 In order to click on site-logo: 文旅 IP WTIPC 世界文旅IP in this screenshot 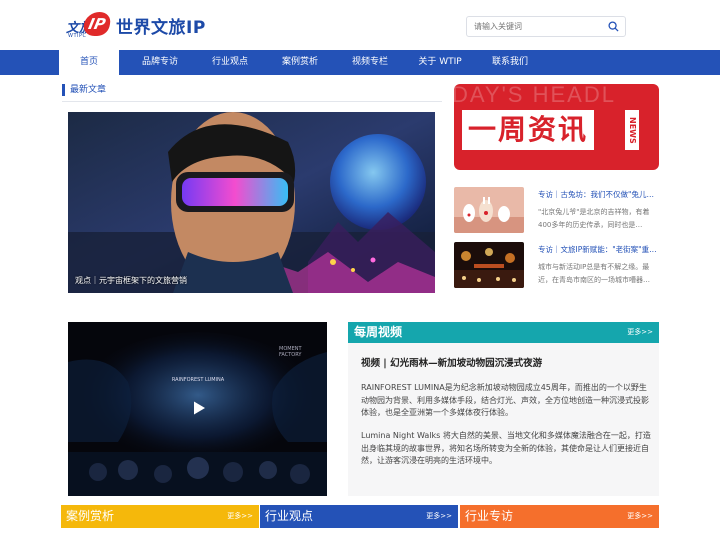, I will do `click(134, 25)`.